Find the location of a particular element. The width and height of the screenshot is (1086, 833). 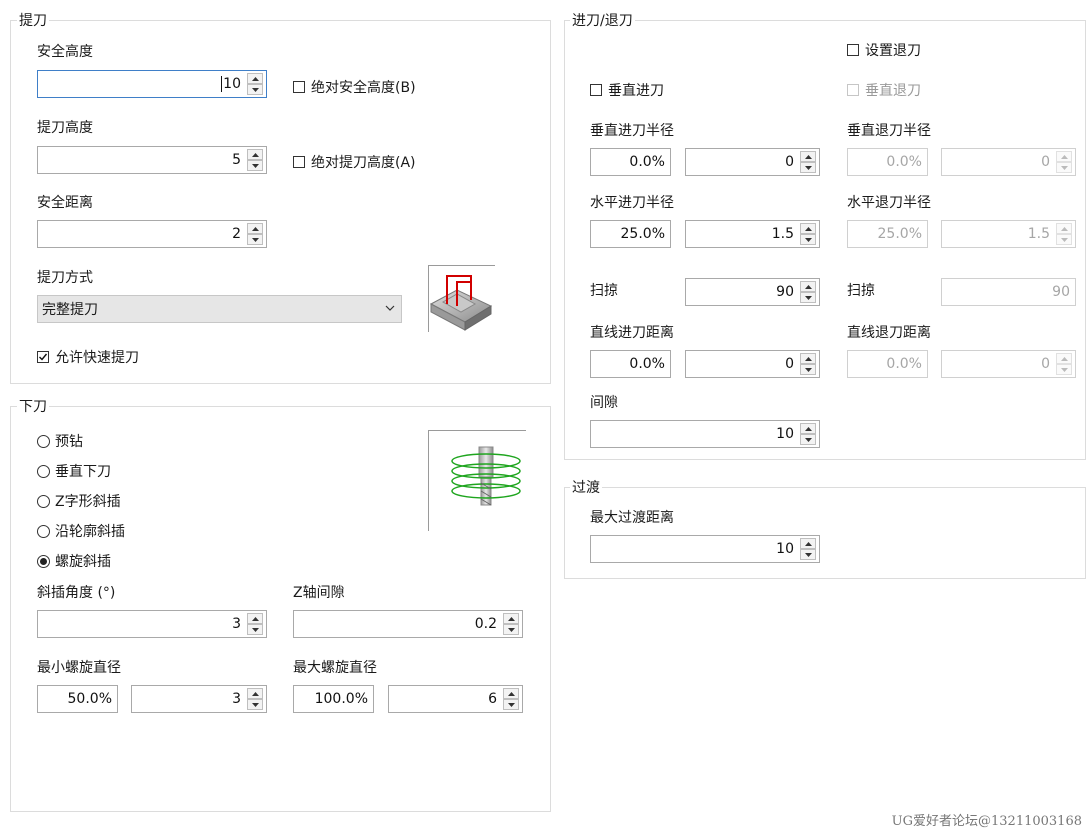

min-helix-input: 3 is located at coordinates (199, 699).